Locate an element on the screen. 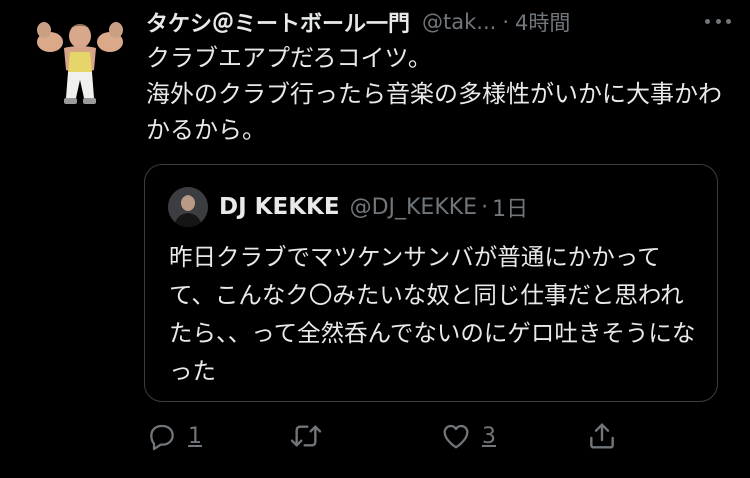 The height and width of the screenshot is (478, 750). quoted-author-handle: @DJ_KEKKE is located at coordinates (413, 207).